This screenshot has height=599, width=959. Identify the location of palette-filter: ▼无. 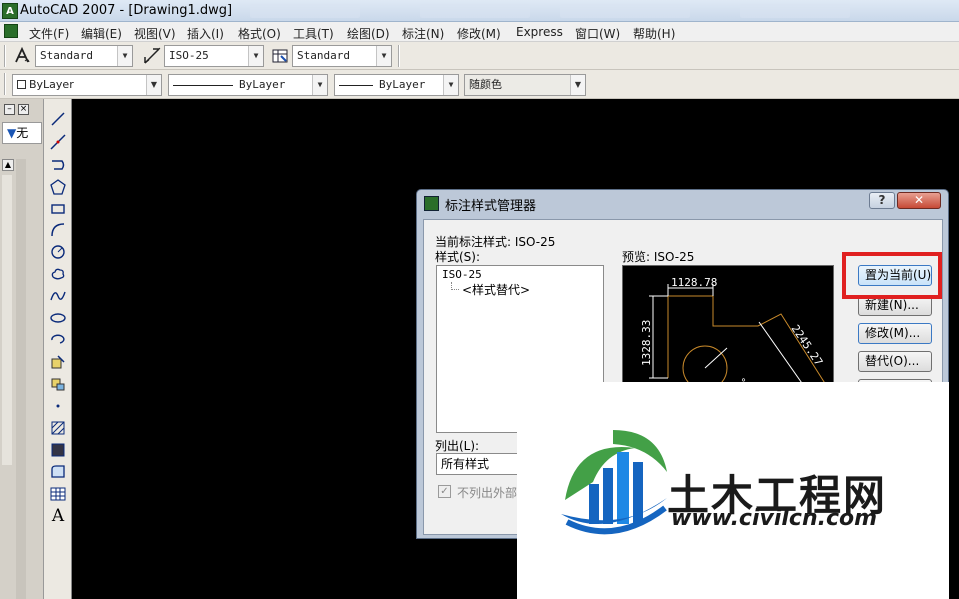
(22, 133).